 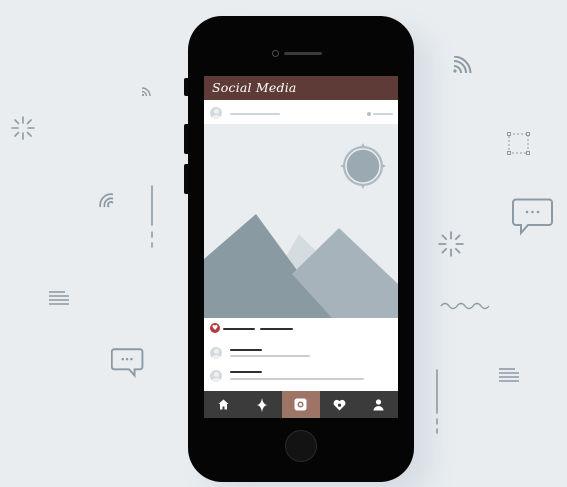 I want to click on likes-text-placeholder, so click(x=276, y=329).